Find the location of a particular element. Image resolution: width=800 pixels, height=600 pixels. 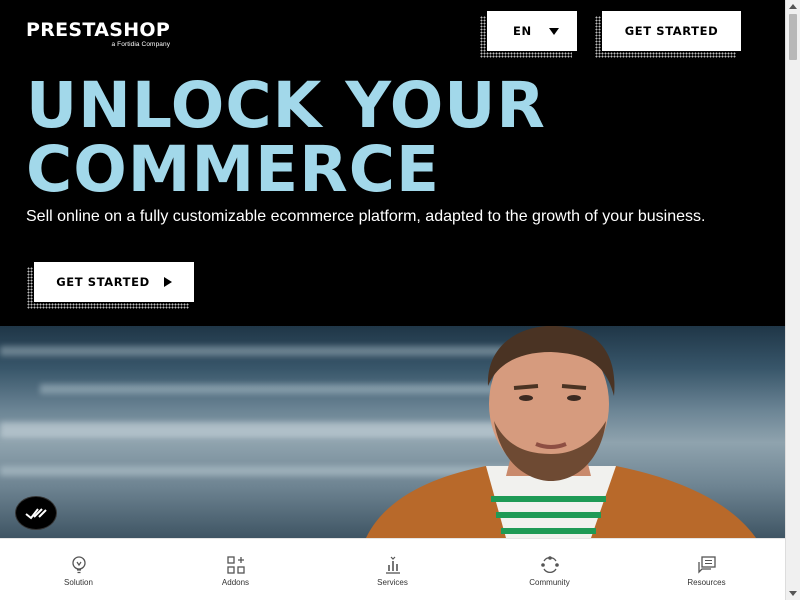

lightbulb-icon is located at coordinates (78, 565).